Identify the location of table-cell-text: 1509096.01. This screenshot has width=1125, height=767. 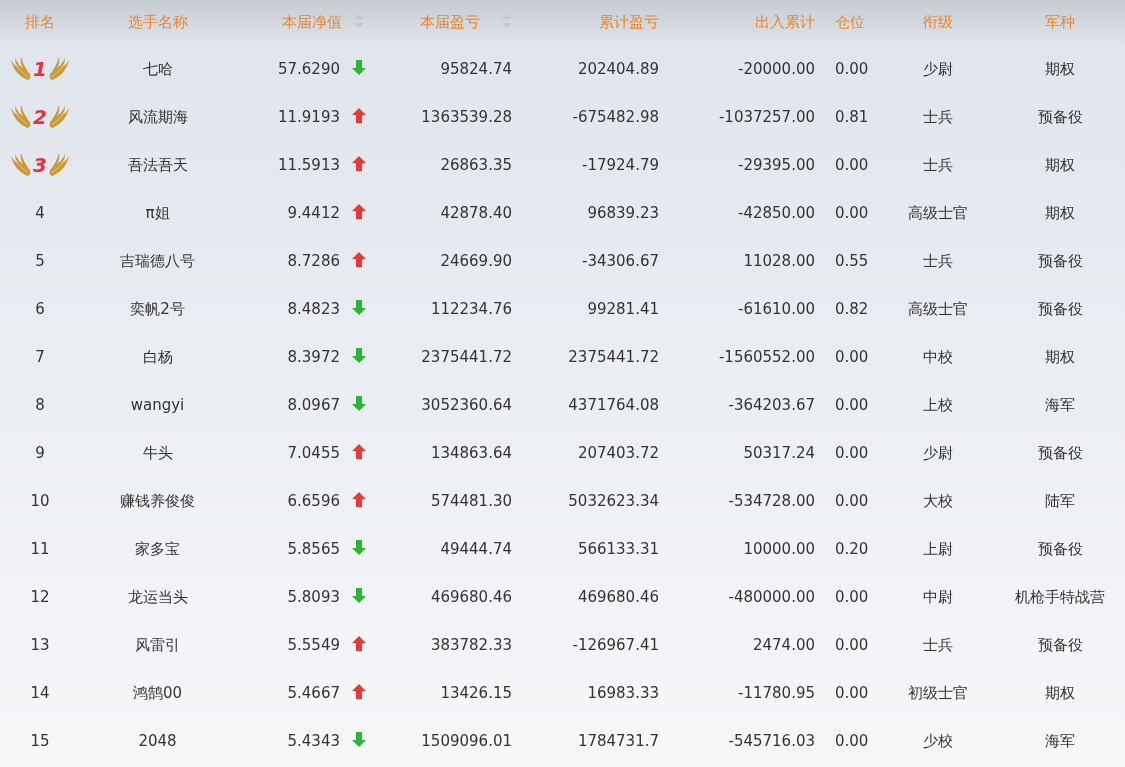
(466, 741).